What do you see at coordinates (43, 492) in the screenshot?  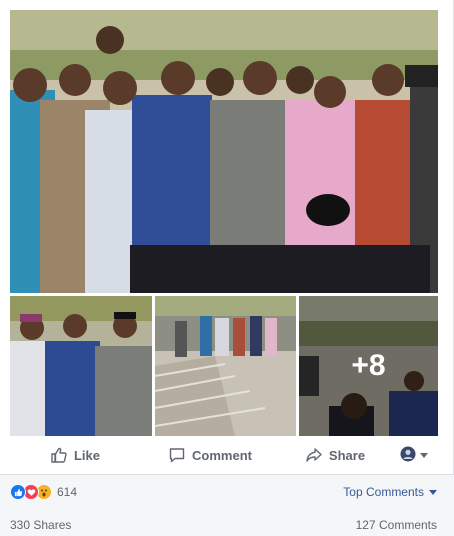 I see `reactions-summary: 614` at bounding box center [43, 492].